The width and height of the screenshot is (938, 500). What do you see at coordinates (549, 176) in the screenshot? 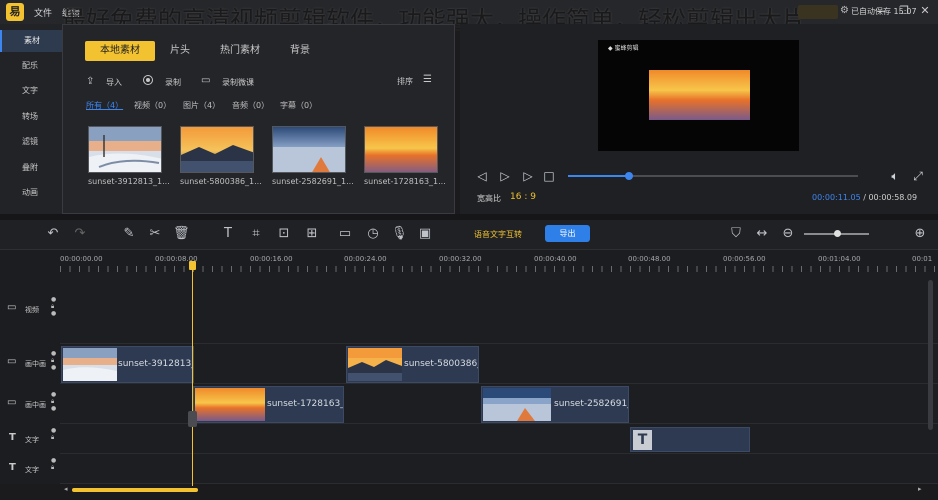
I see `stop-icon: □` at bounding box center [549, 176].